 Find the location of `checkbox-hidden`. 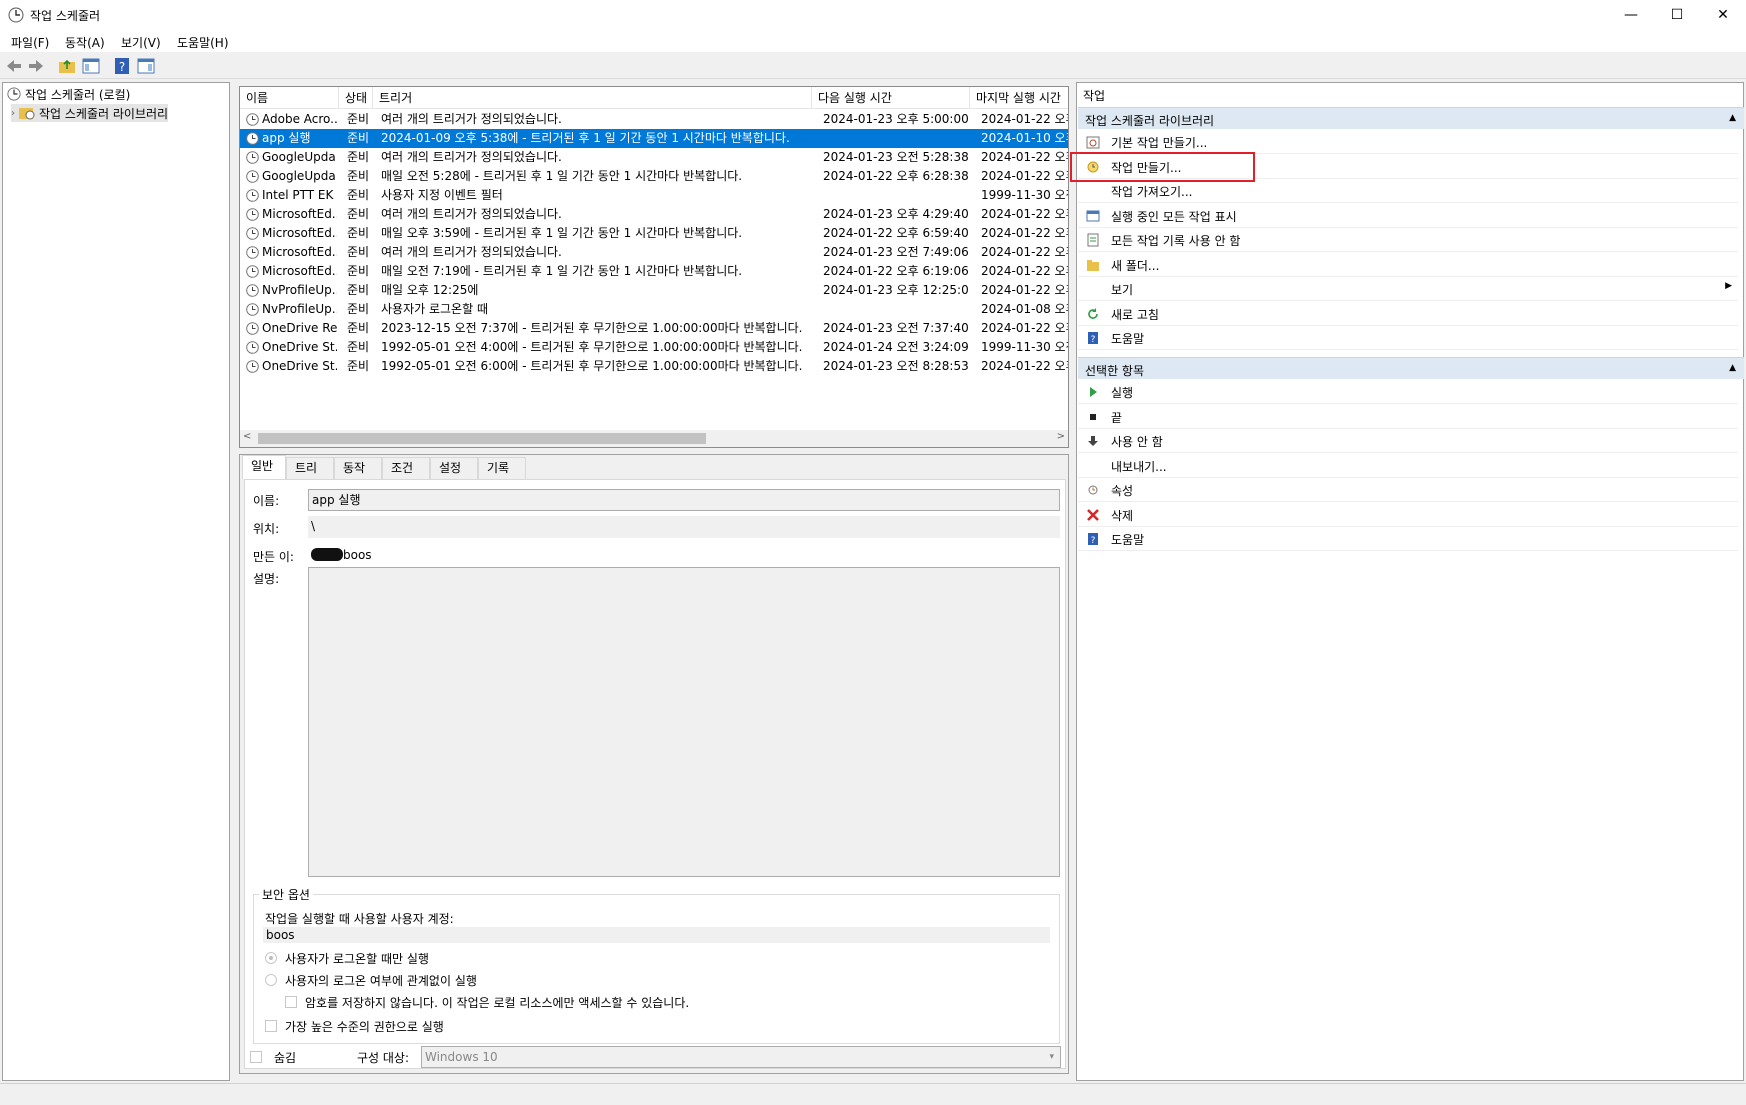

checkbox-hidden is located at coordinates (256, 1057).